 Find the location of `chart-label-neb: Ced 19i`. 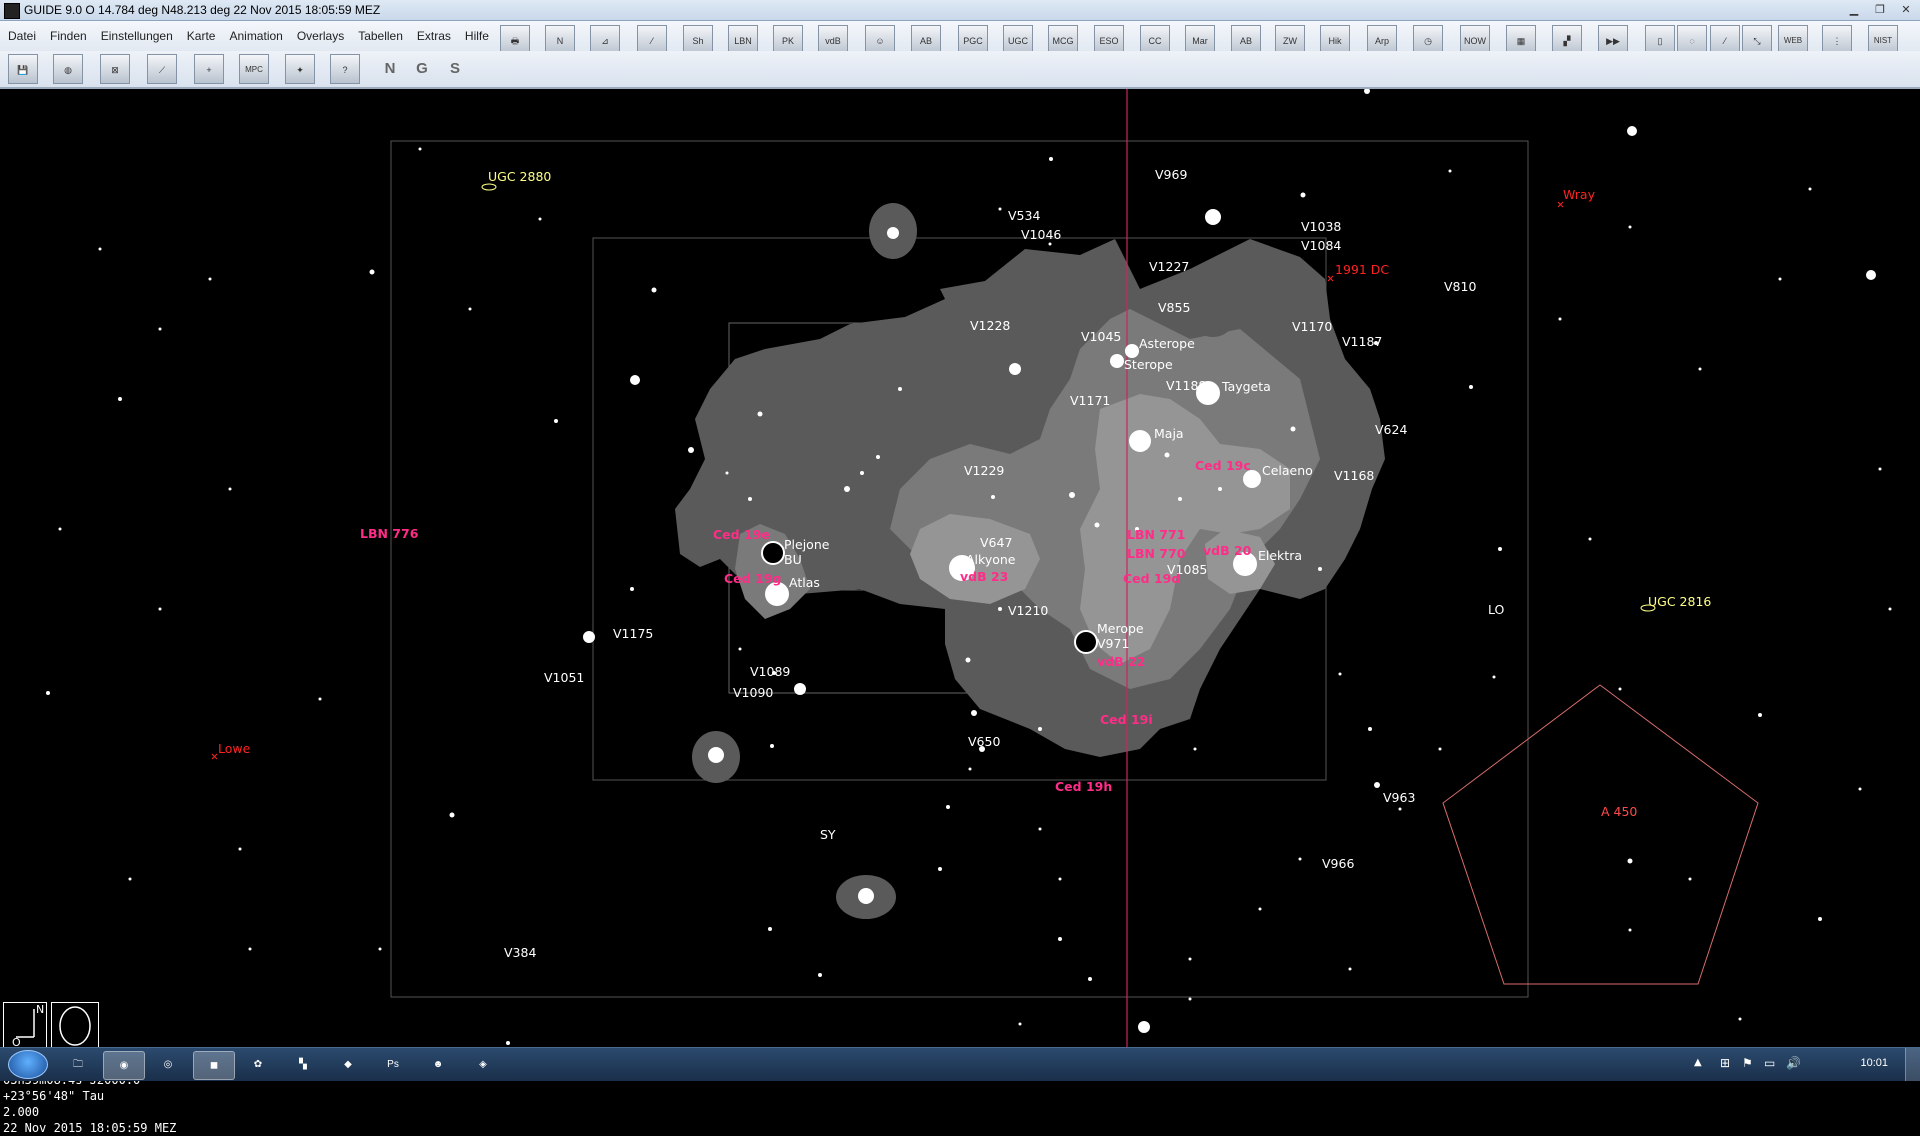

chart-label-neb: Ced 19i is located at coordinates (1126, 720).